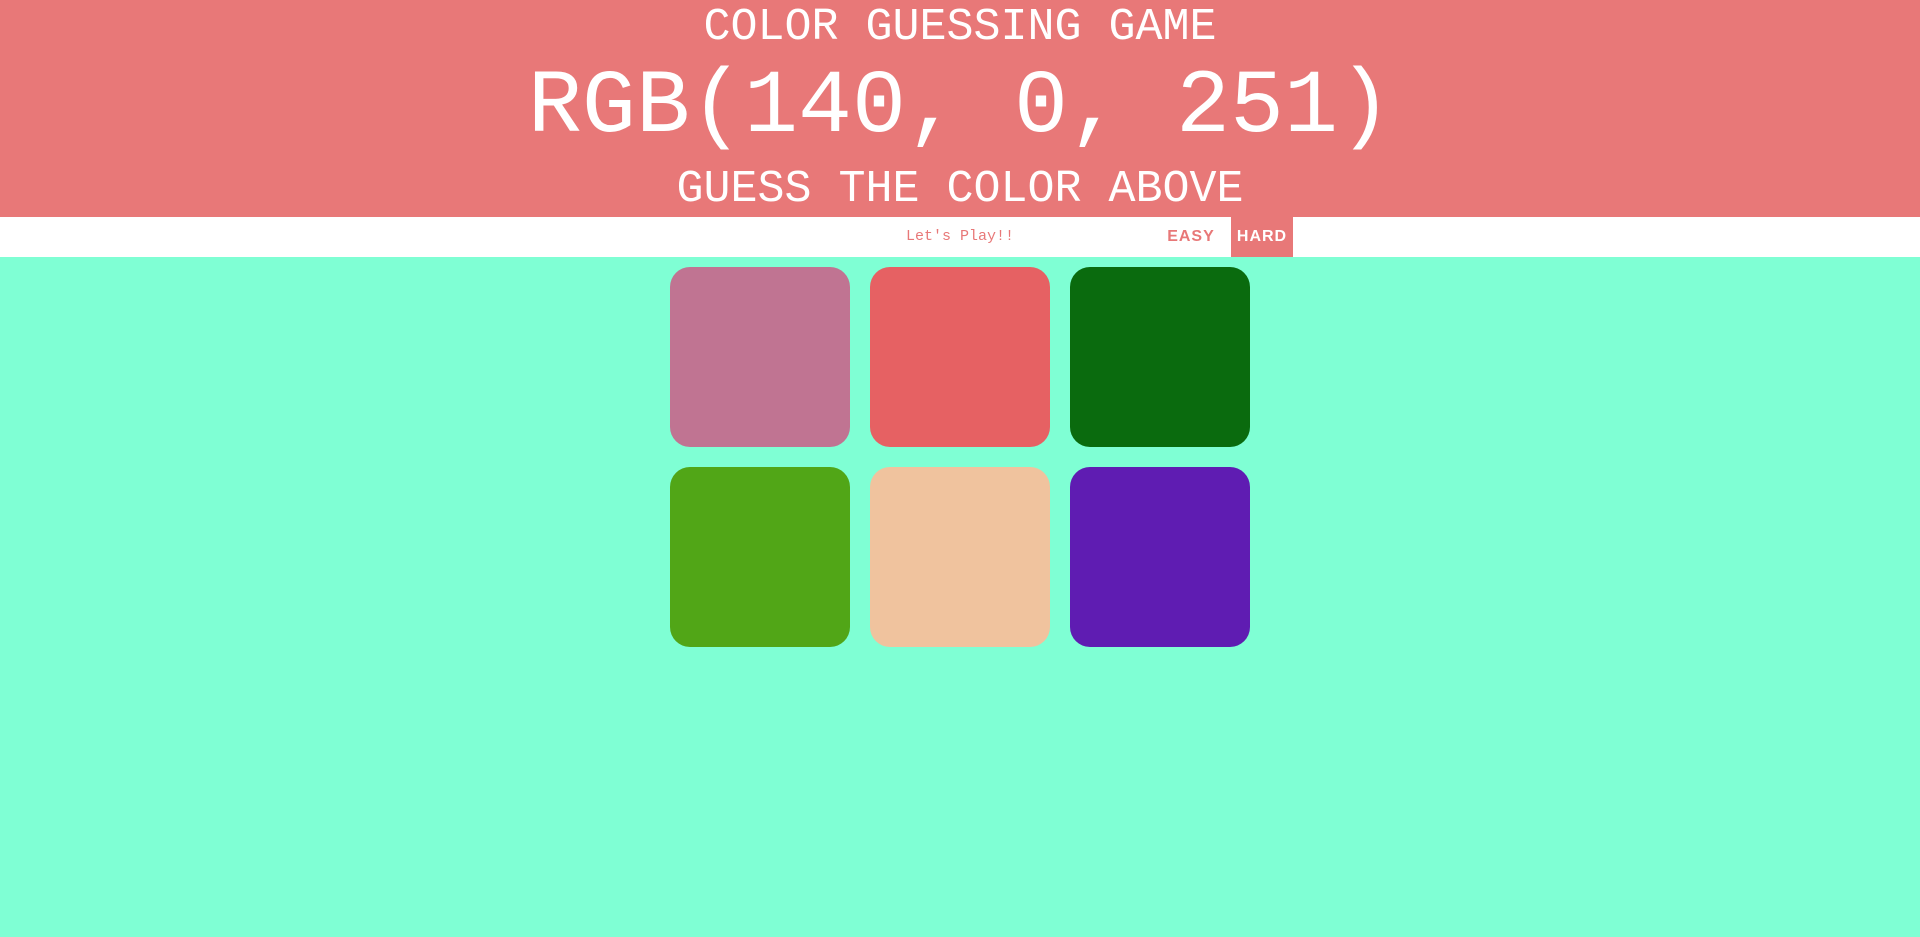 Image resolution: width=1920 pixels, height=937 pixels. I want to click on status-message: Let's Play!!, so click(960, 236).